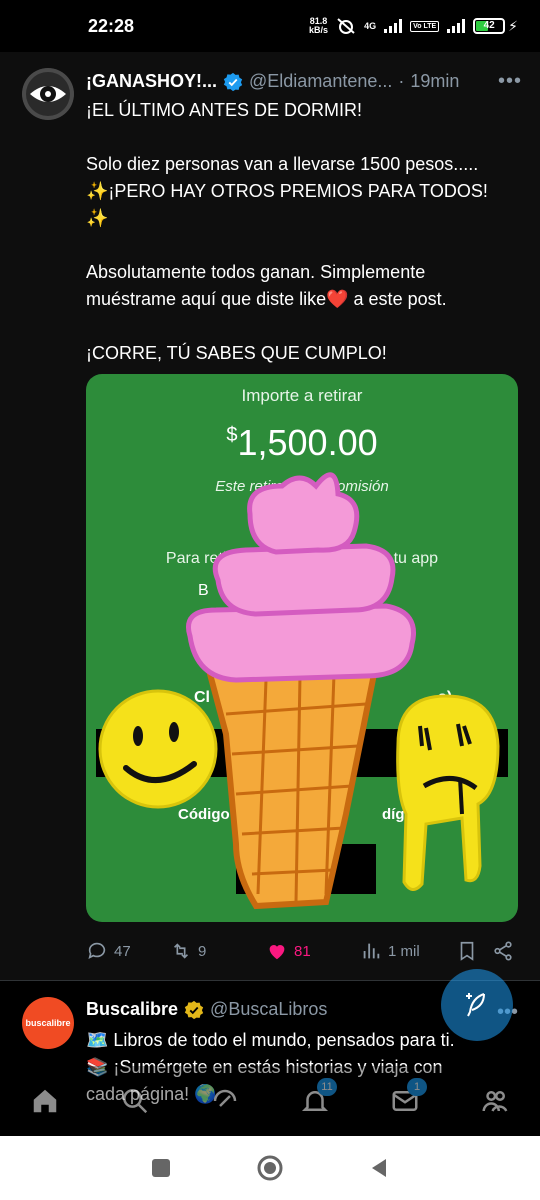  I want to click on tweet-actions: 47 9 81 1 mil, so click(304, 951).